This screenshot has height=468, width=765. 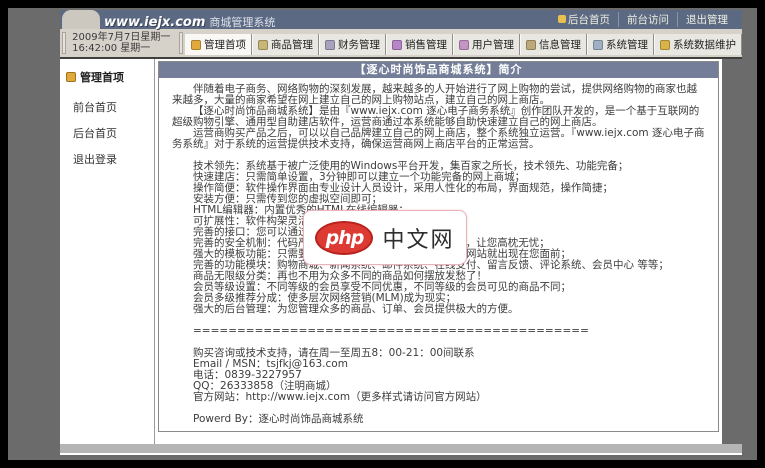 I want to click on php-logo-text: php, so click(x=345, y=237).